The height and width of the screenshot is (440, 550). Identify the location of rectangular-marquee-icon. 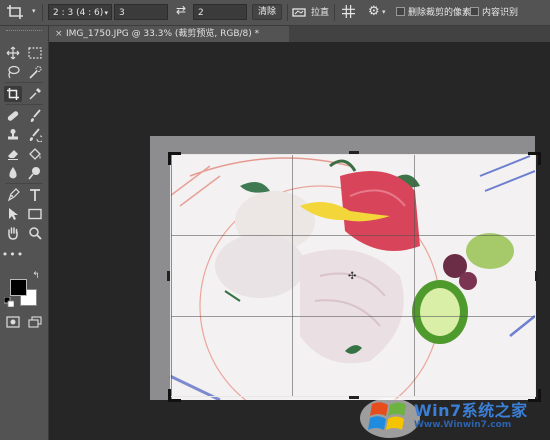
(35, 53).